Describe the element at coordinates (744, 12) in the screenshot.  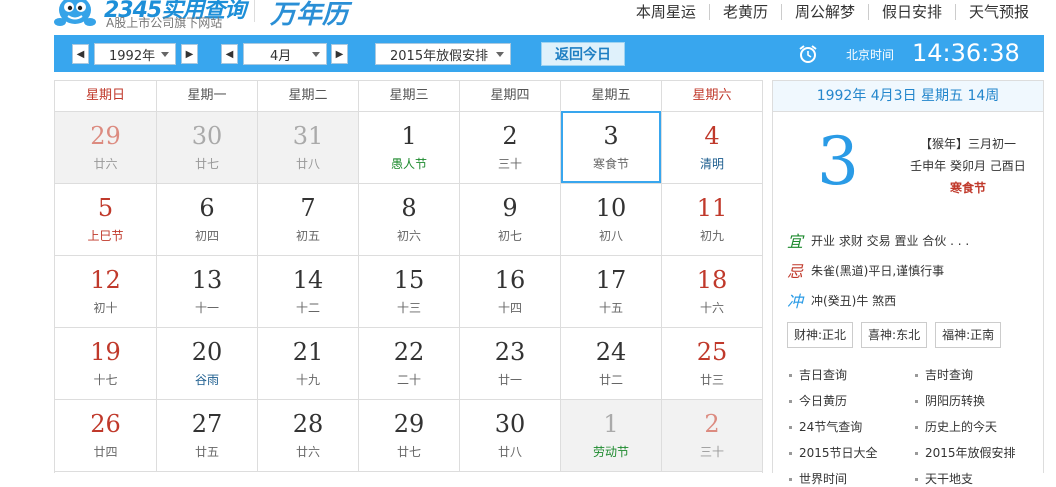
I see `nav-old-almanac: 老黄历` at that location.